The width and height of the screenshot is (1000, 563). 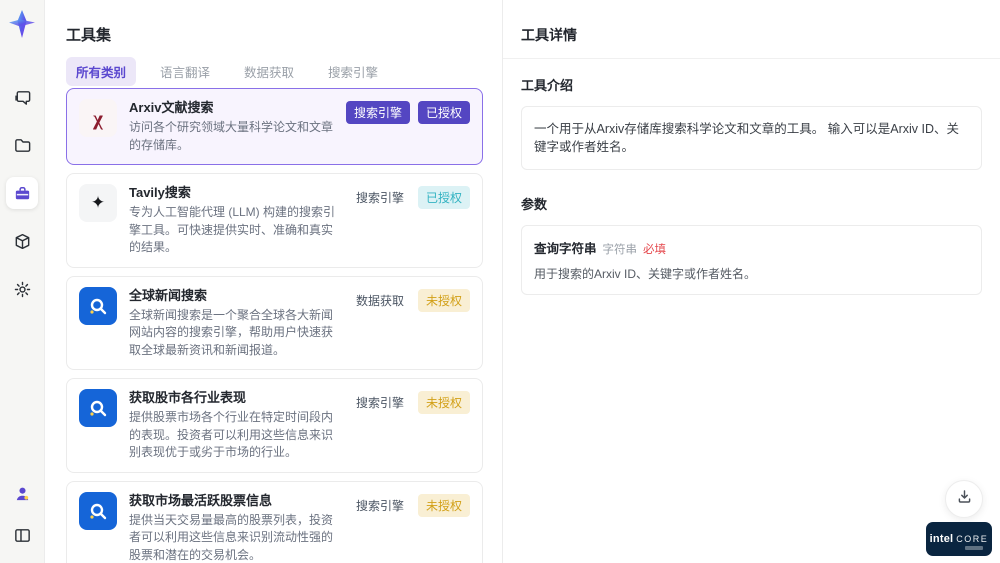 I want to click on intel-product-text: CORE, so click(x=972, y=539).